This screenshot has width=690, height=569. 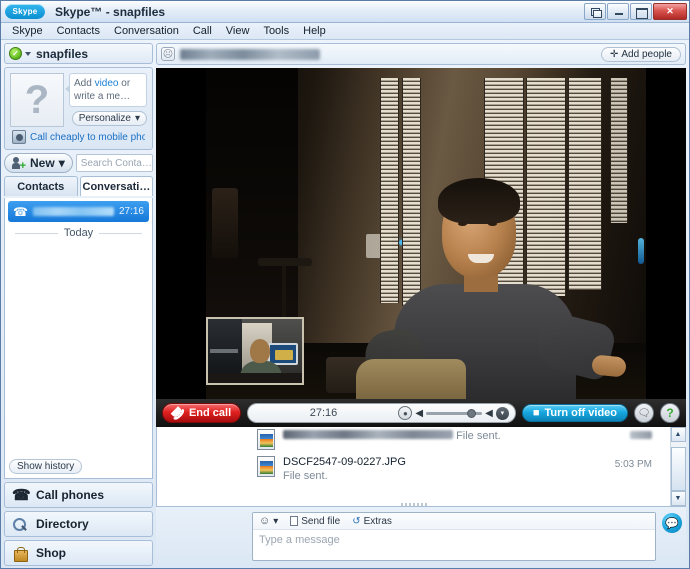 What do you see at coordinates (462, 224) in the screenshot?
I see `video-person-eye` at bounding box center [462, 224].